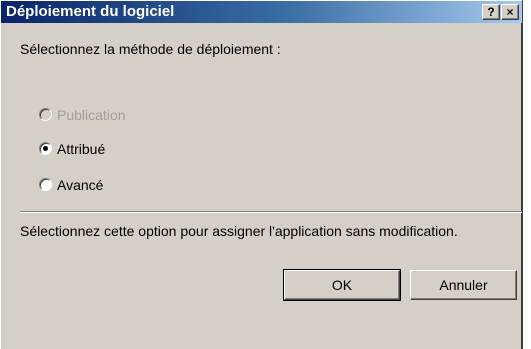 This screenshot has height=349, width=531. What do you see at coordinates (81, 149) in the screenshot?
I see `radio-label-attribue: Attribué` at bounding box center [81, 149].